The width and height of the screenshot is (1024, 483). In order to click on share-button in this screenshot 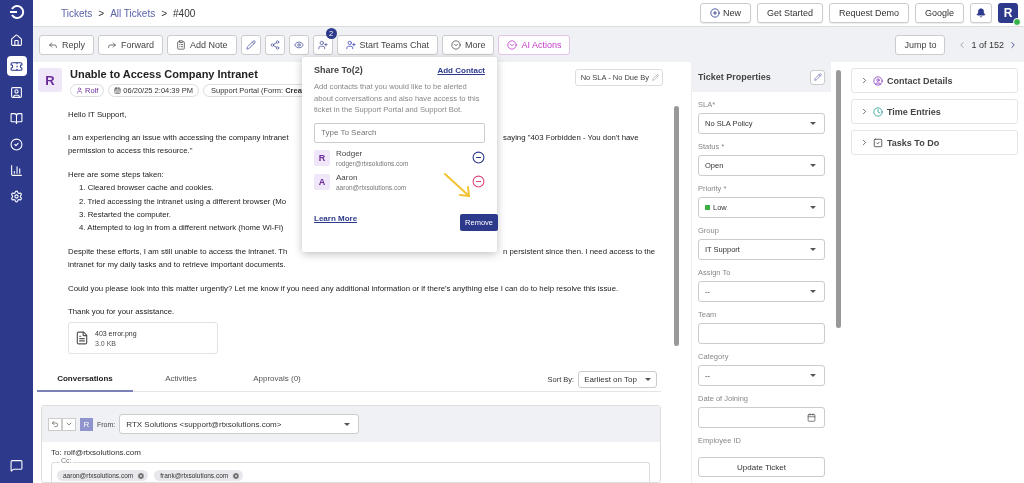, I will do `click(274, 44)`.